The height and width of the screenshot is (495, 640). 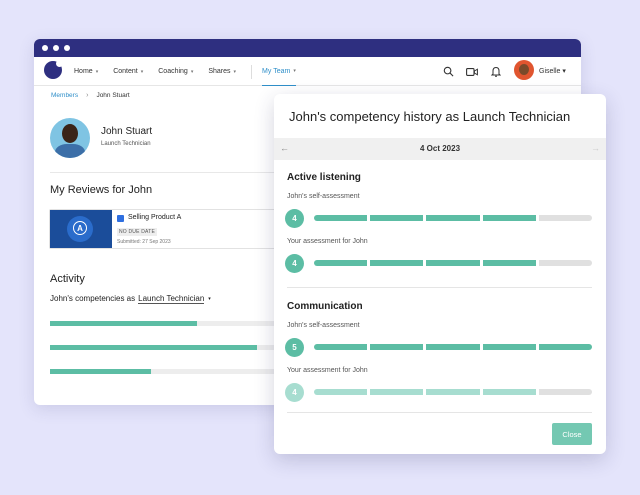 I want to click on nav-item-my-team: My Team ▾, so click(x=279, y=71).